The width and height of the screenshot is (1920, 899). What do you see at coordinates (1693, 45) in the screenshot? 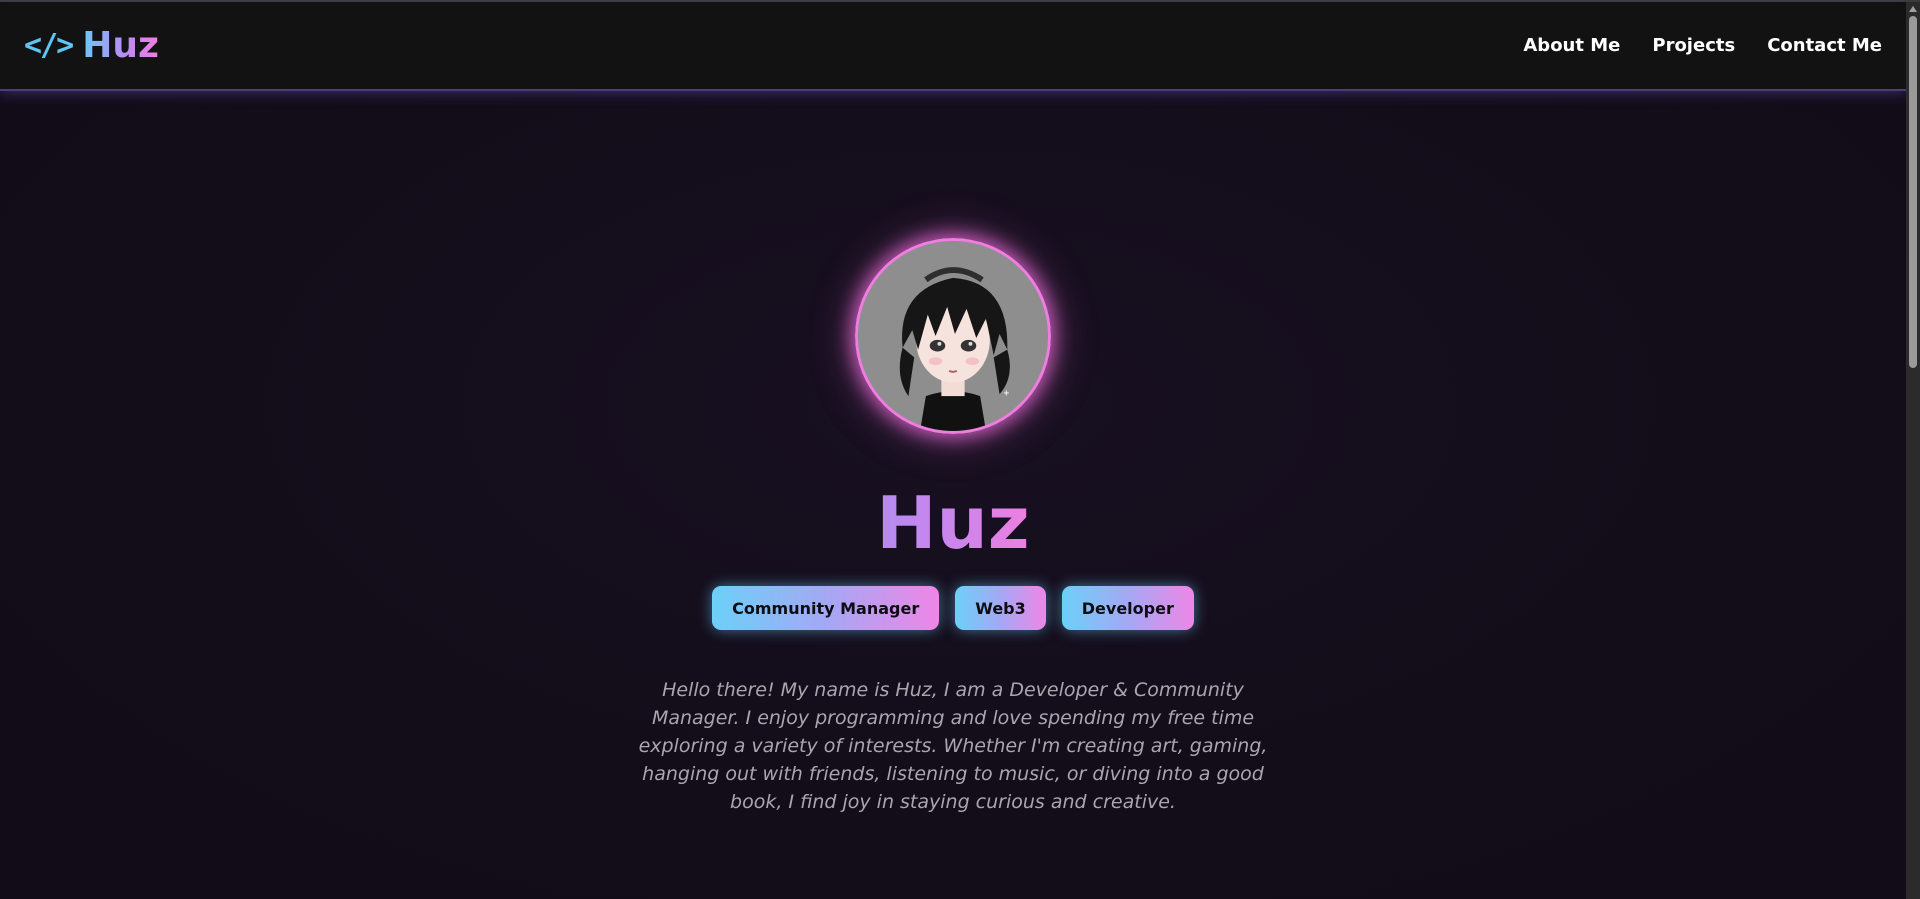
I see `nav-link-projects: Projects` at bounding box center [1693, 45].